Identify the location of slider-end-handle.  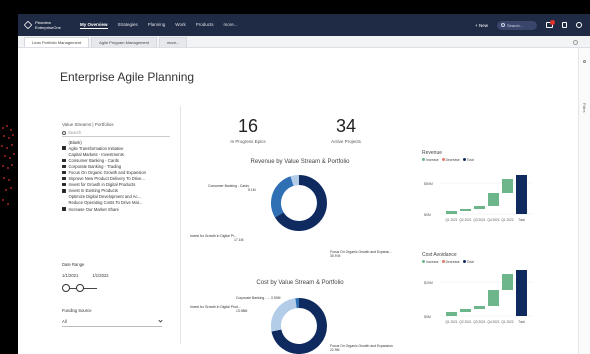
(80, 288).